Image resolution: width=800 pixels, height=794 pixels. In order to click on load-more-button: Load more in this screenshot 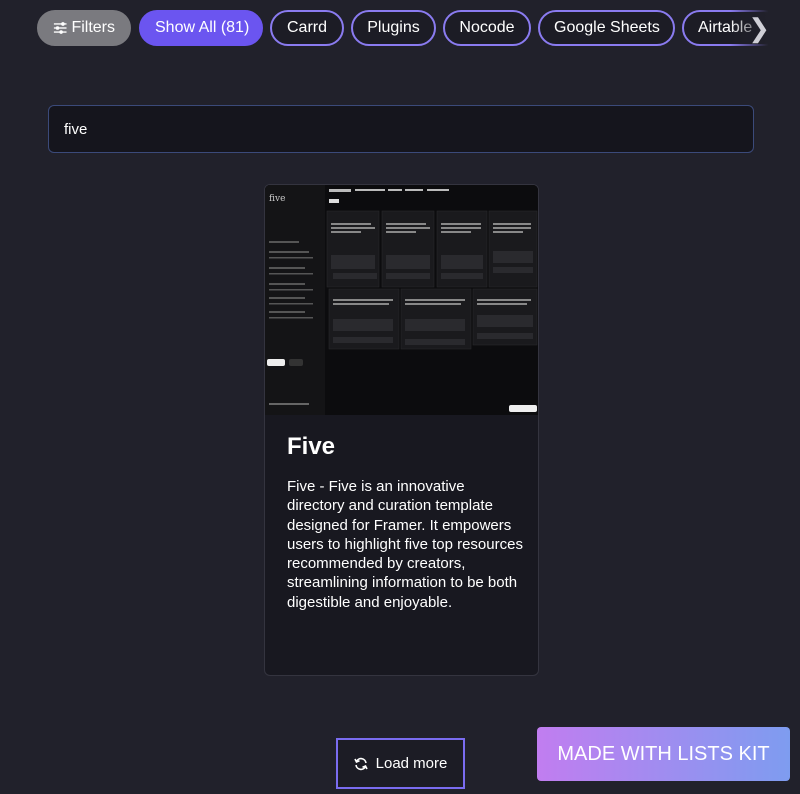, I will do `click(400, 763)`.